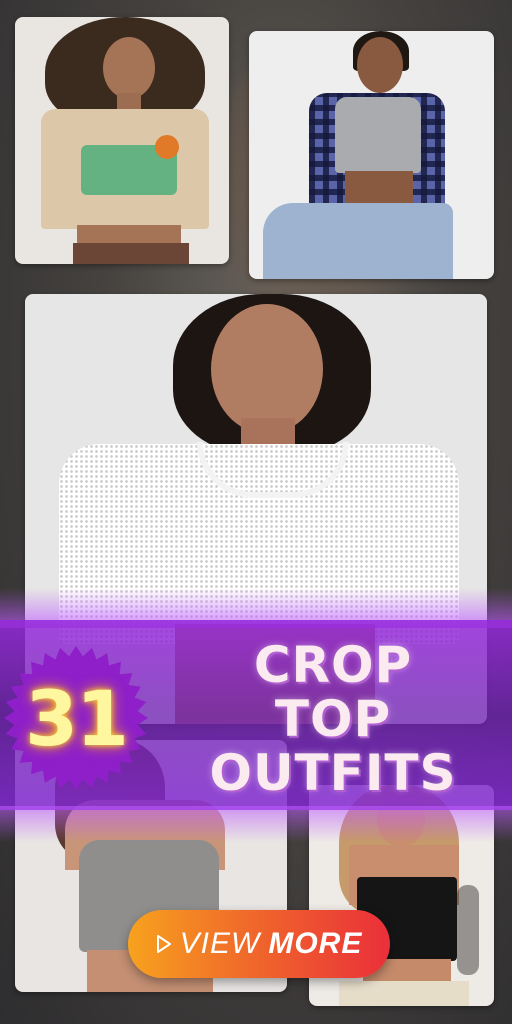 Image resolution: width=512 pixels, height=1024 pixels. I want to click on more-label: MORE, so click(315, 943).